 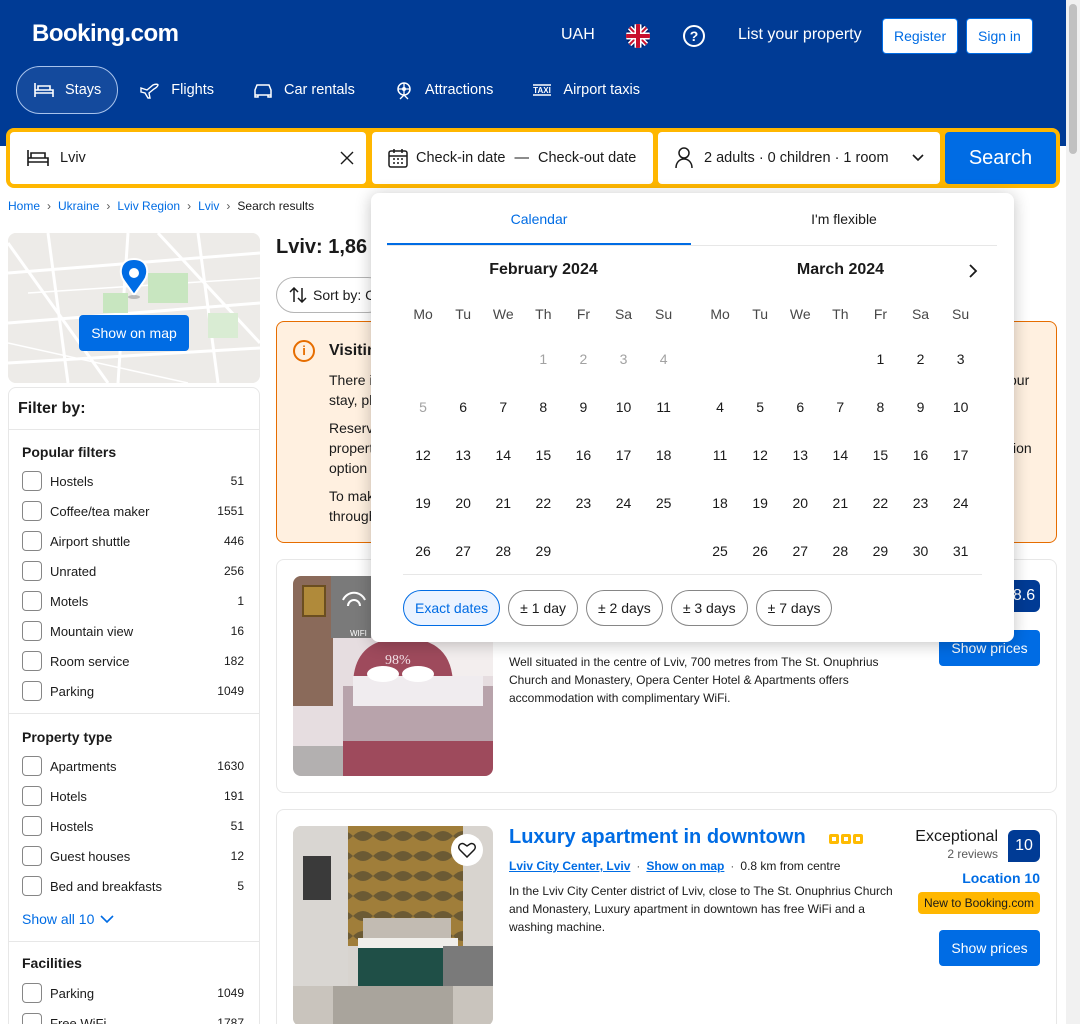 I want to click on show-prices-button: Show prices, so click(x=989, y=948).